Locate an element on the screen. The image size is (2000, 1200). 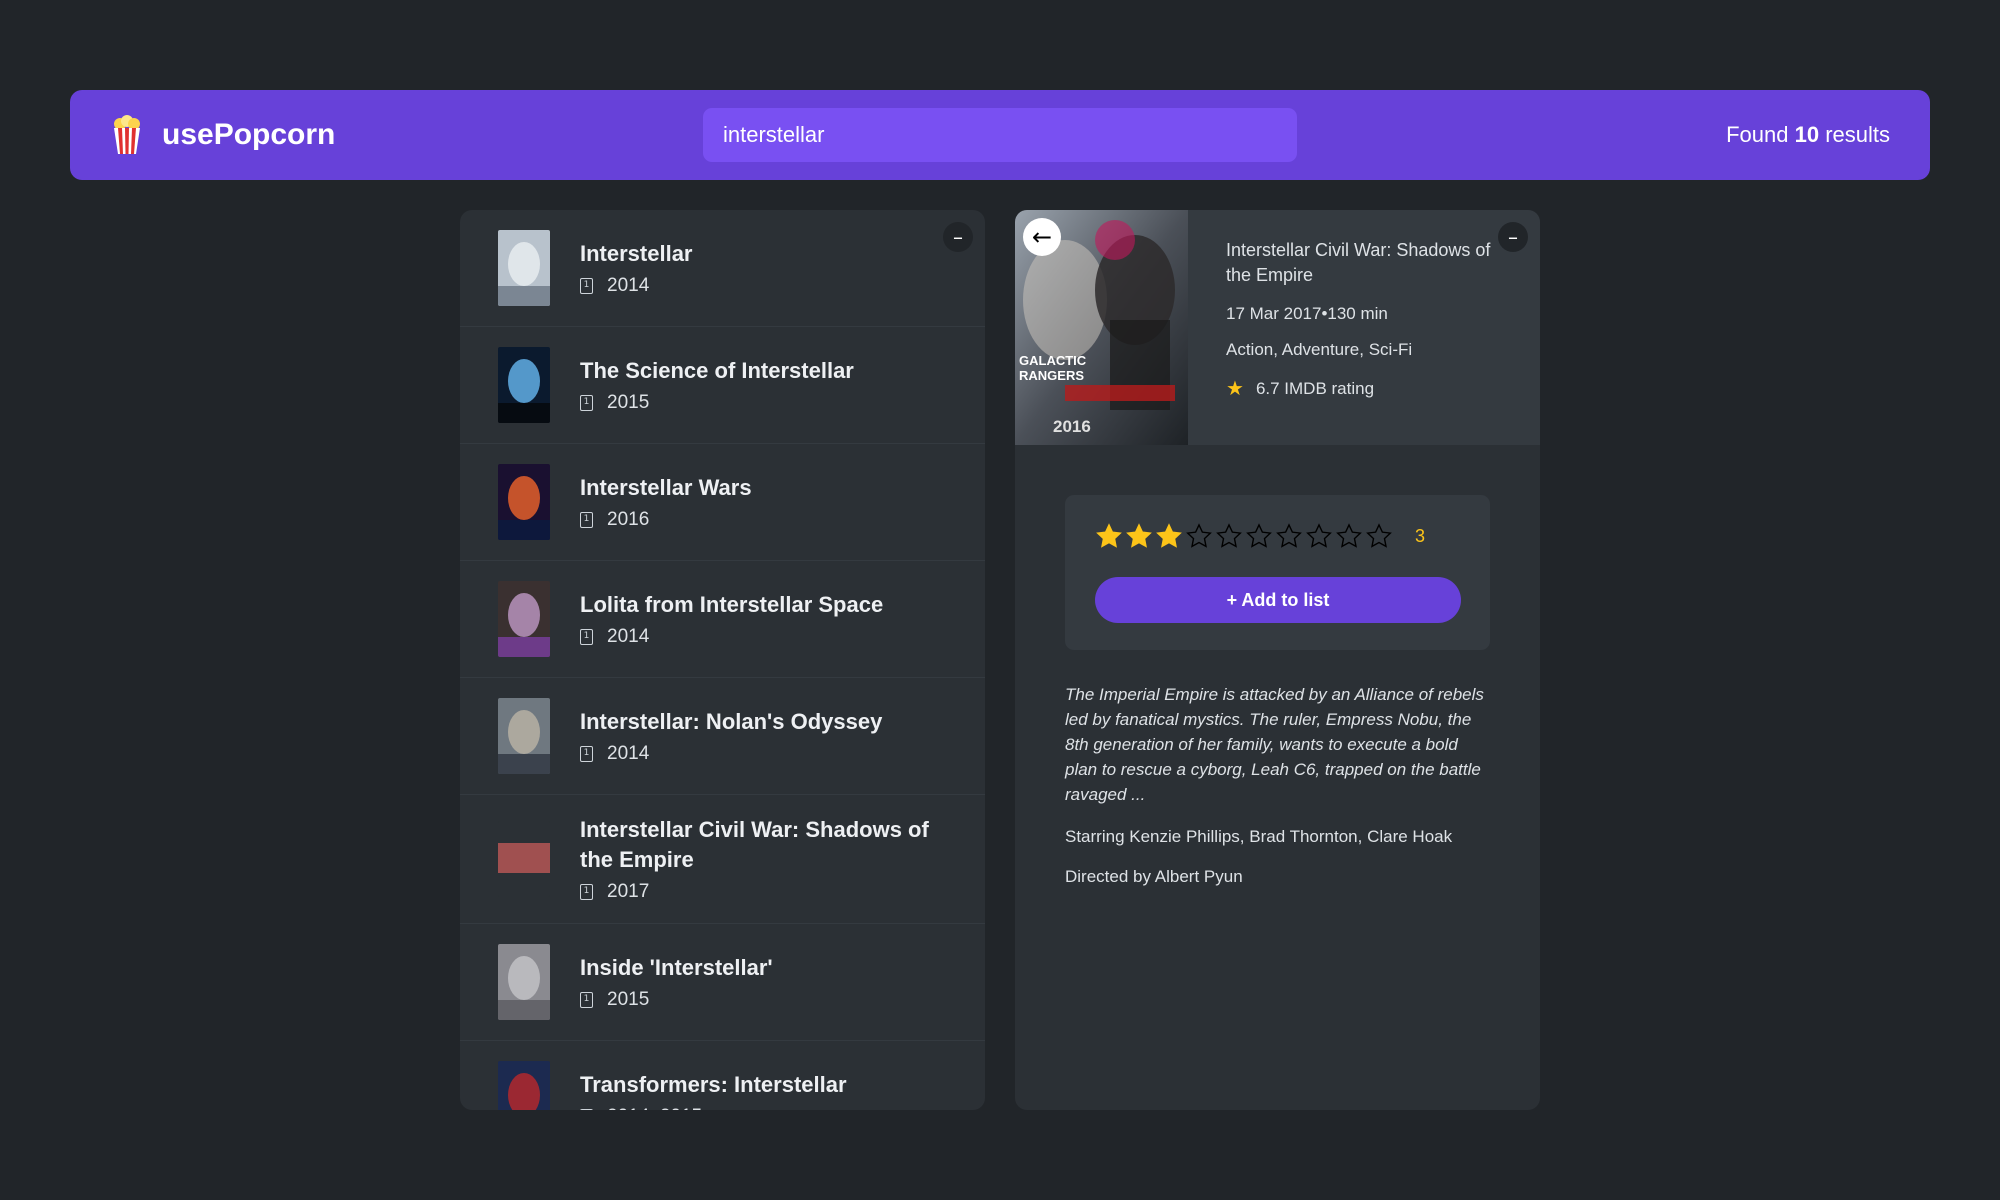
results-number: 10 is located at coordinates (1807, 134).